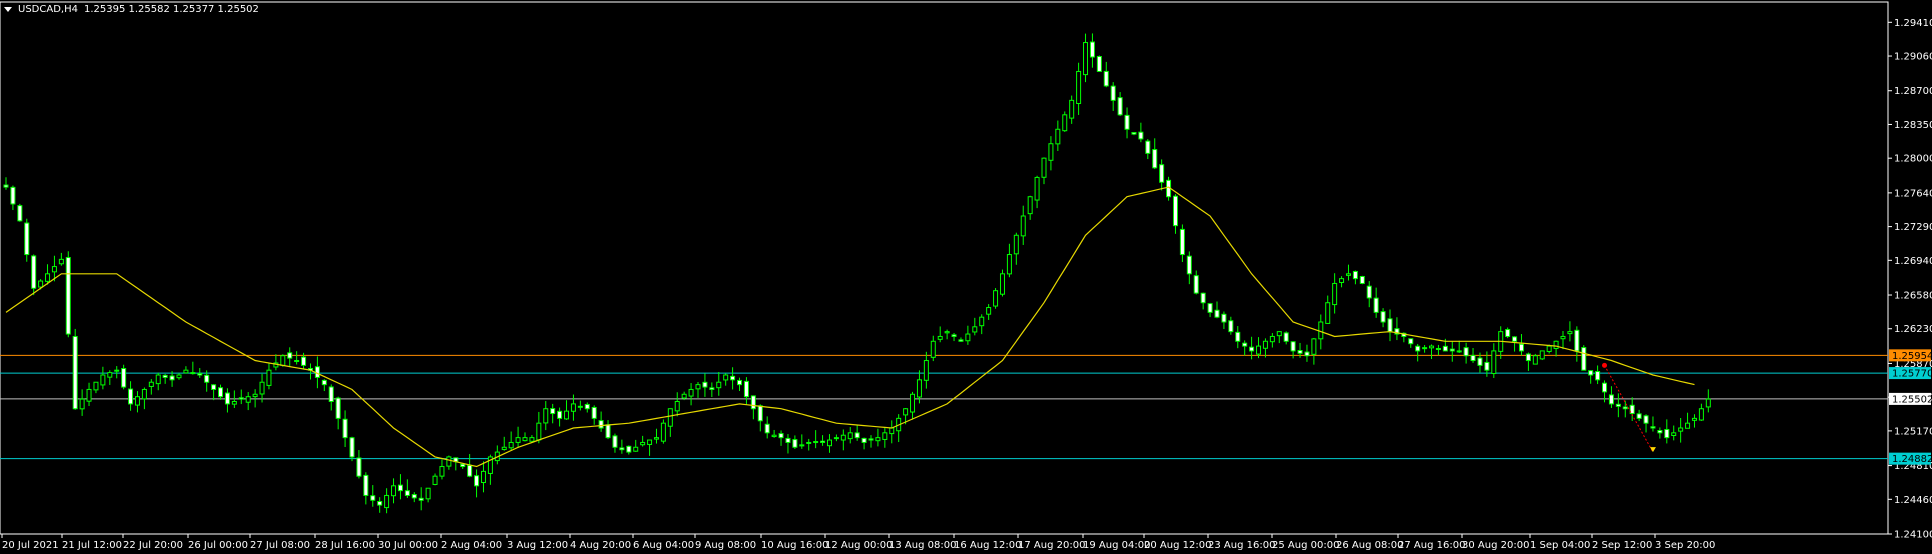 This screenshot has width=1932, height=554. What do you see at coordinates (8, 9) in the screenshot?
I see `dropdown-triangle-icon` at bounding box center [8, 9].